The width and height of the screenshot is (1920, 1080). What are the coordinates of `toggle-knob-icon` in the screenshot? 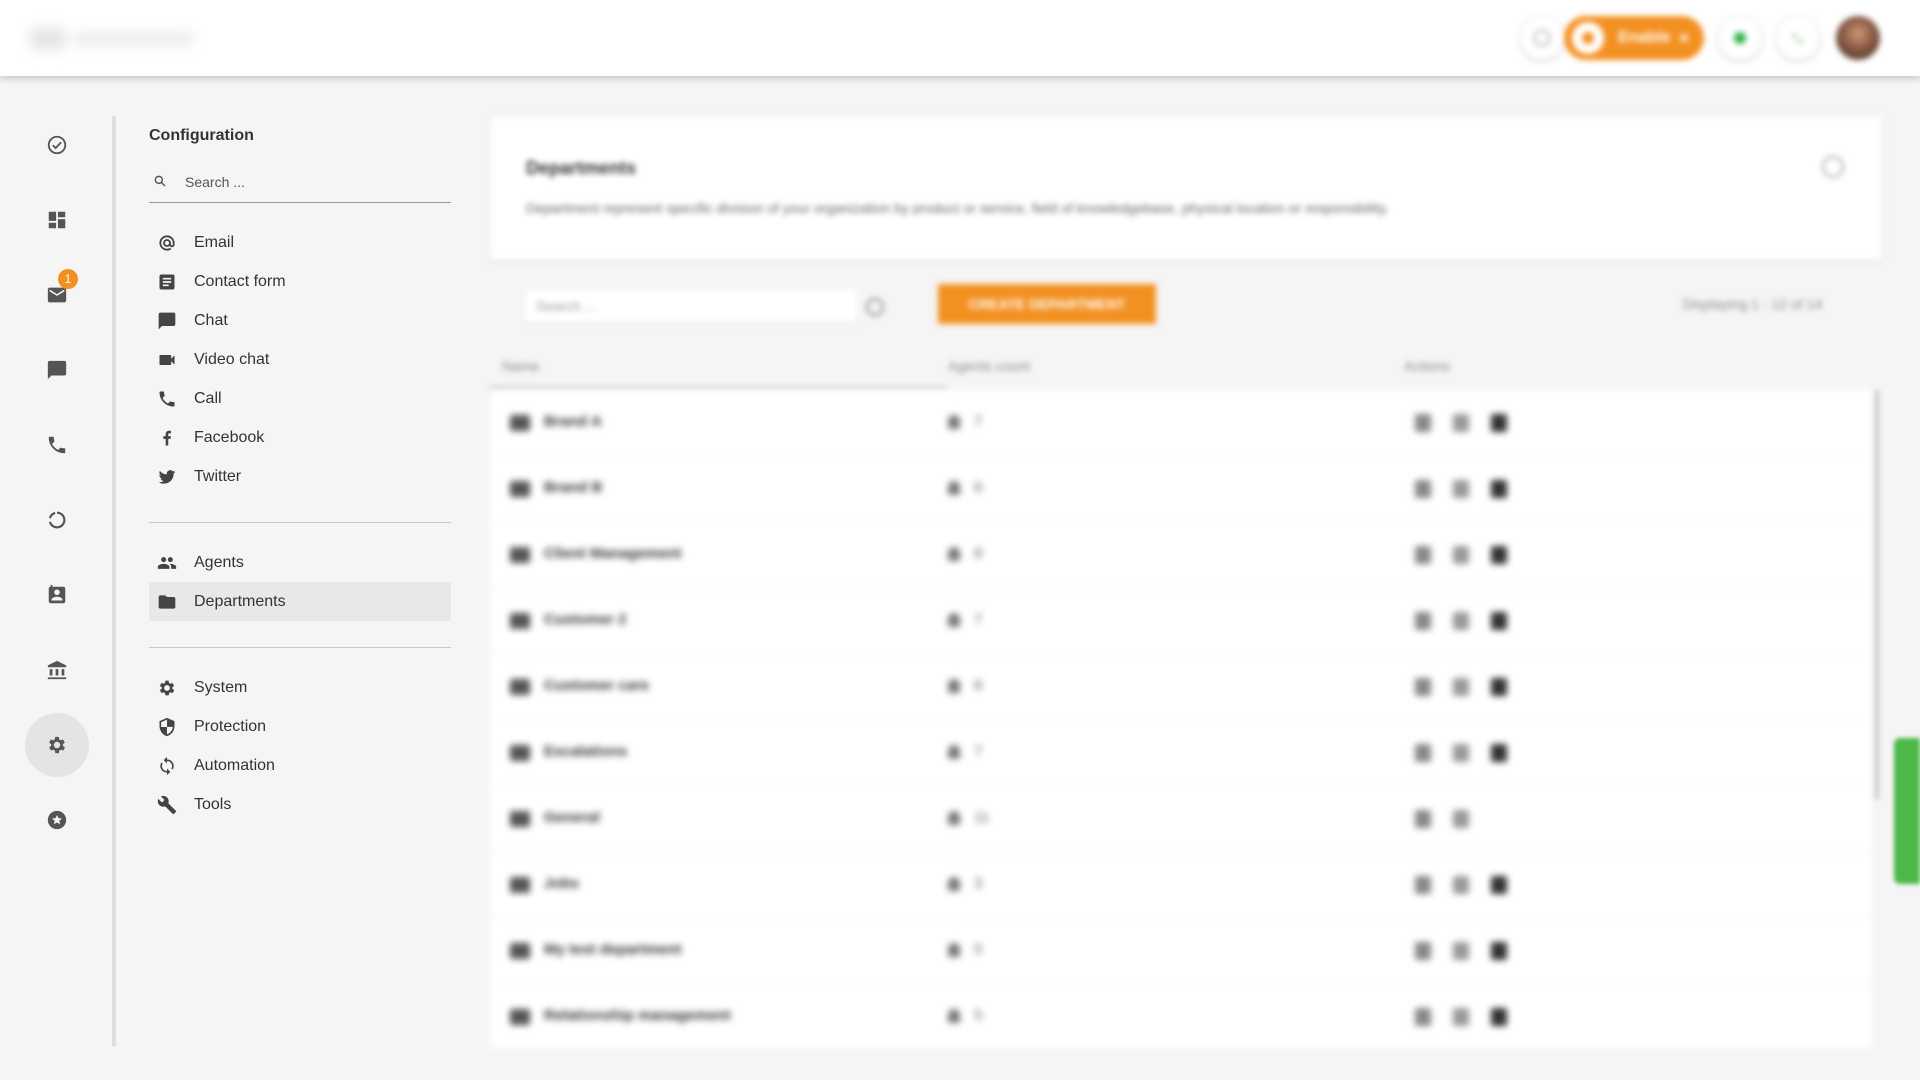 It's located at (1588, 38).